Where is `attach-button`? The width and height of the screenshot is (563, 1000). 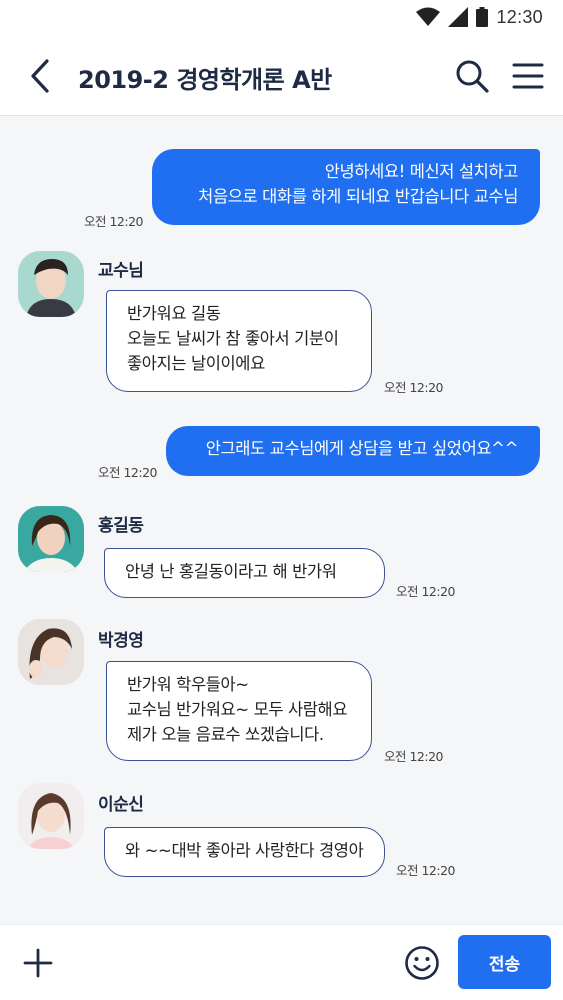 attach-button is located at coordinates (38, 963).